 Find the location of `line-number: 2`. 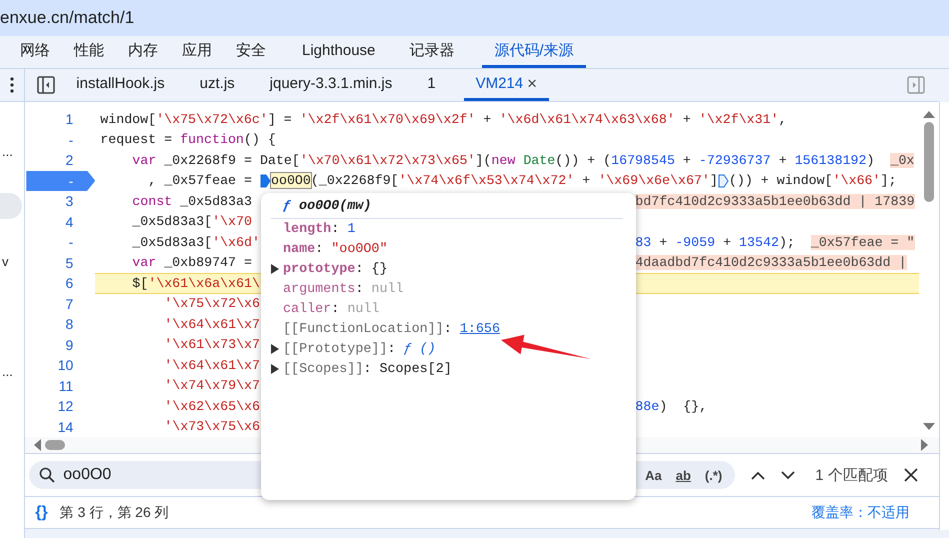

line-number: 2 is located at coordinates (60, 160).